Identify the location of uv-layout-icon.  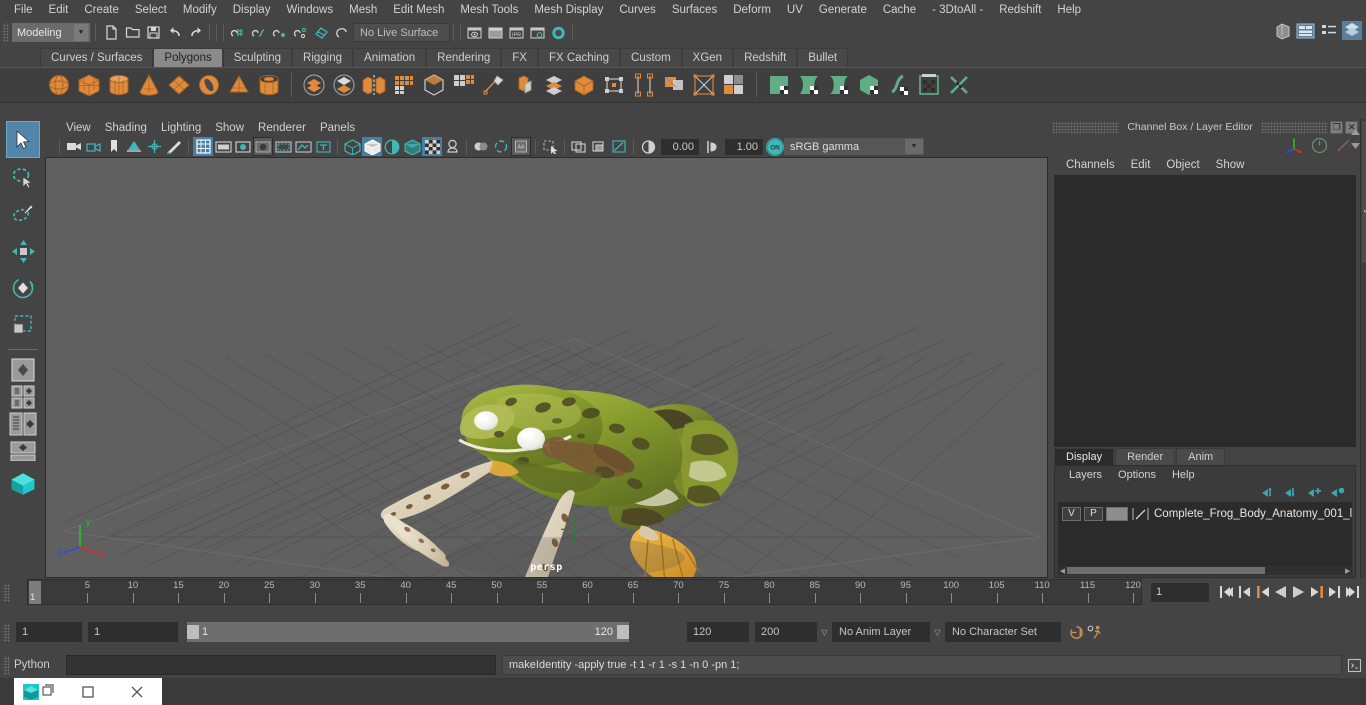
(899, 85).